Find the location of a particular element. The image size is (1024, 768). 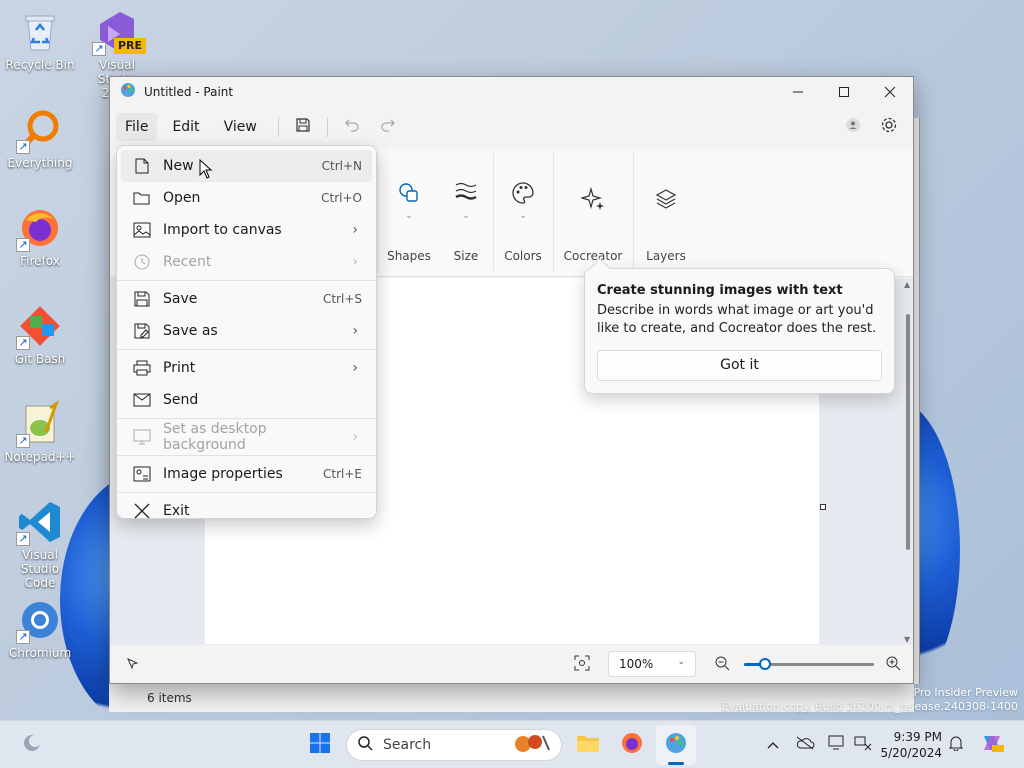

widgets-button is located at coordinates (32, 745).